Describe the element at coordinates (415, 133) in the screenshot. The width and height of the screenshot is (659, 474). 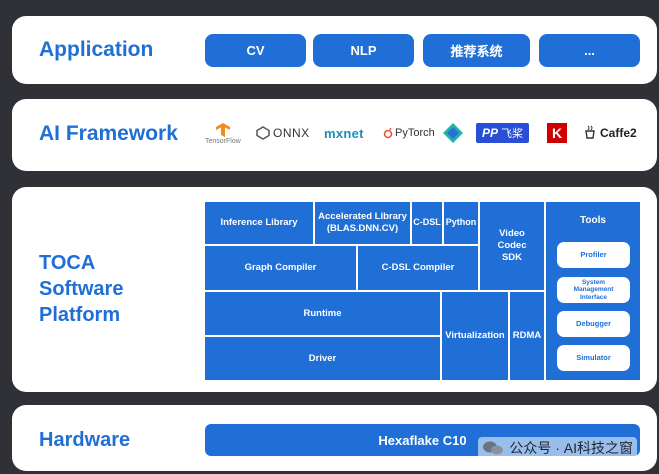
I see `pytorch-label: PyTorch` at that location.